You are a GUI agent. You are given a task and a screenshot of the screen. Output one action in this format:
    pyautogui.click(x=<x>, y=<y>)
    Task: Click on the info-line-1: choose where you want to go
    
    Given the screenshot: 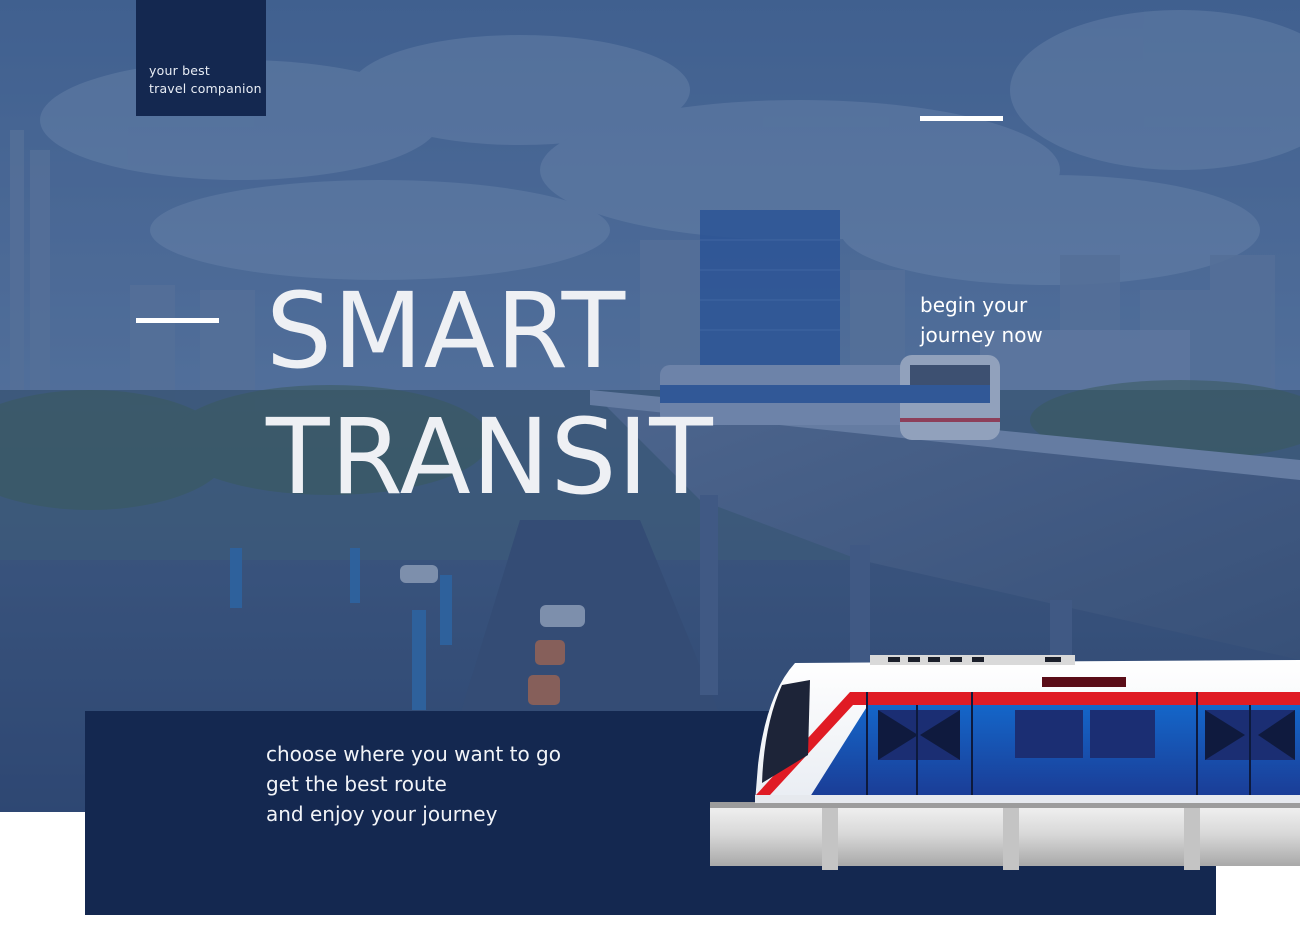 What is the action you would take?
    pyautogui.click(x=413, y=754)
    